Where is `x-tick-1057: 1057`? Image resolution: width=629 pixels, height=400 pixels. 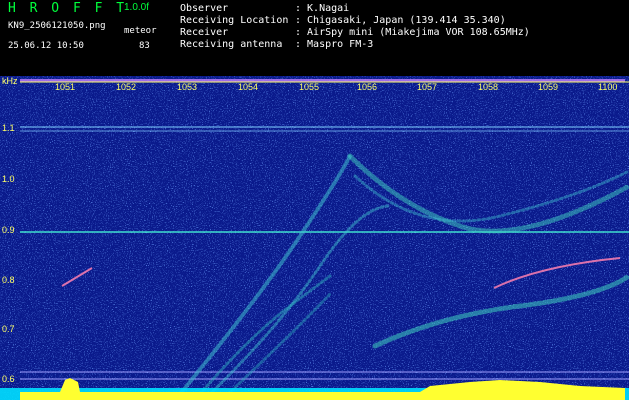
x-tick-1057: 1057 is located at coordinates (427, 87).